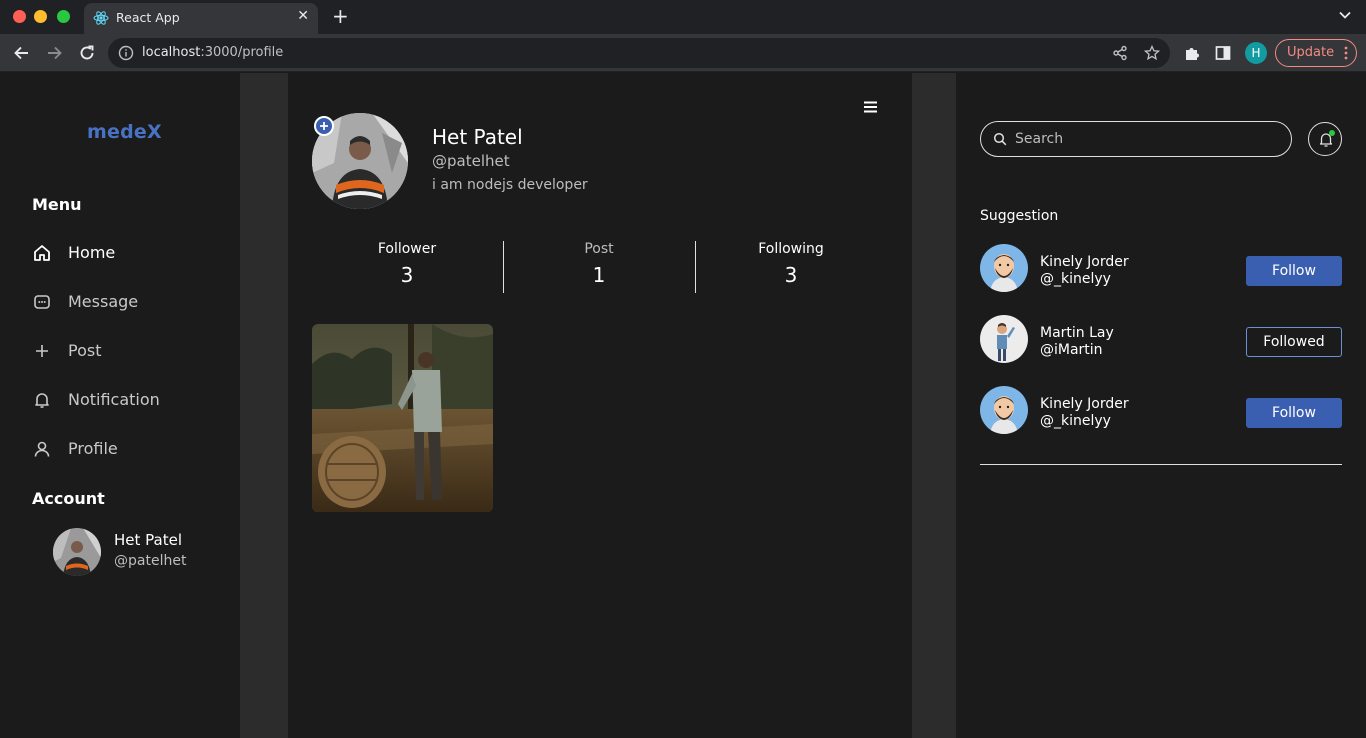 Image resolution: width=1366 pixels, height=738 pixels. I want to click on left-gutter, so click(264, 405).